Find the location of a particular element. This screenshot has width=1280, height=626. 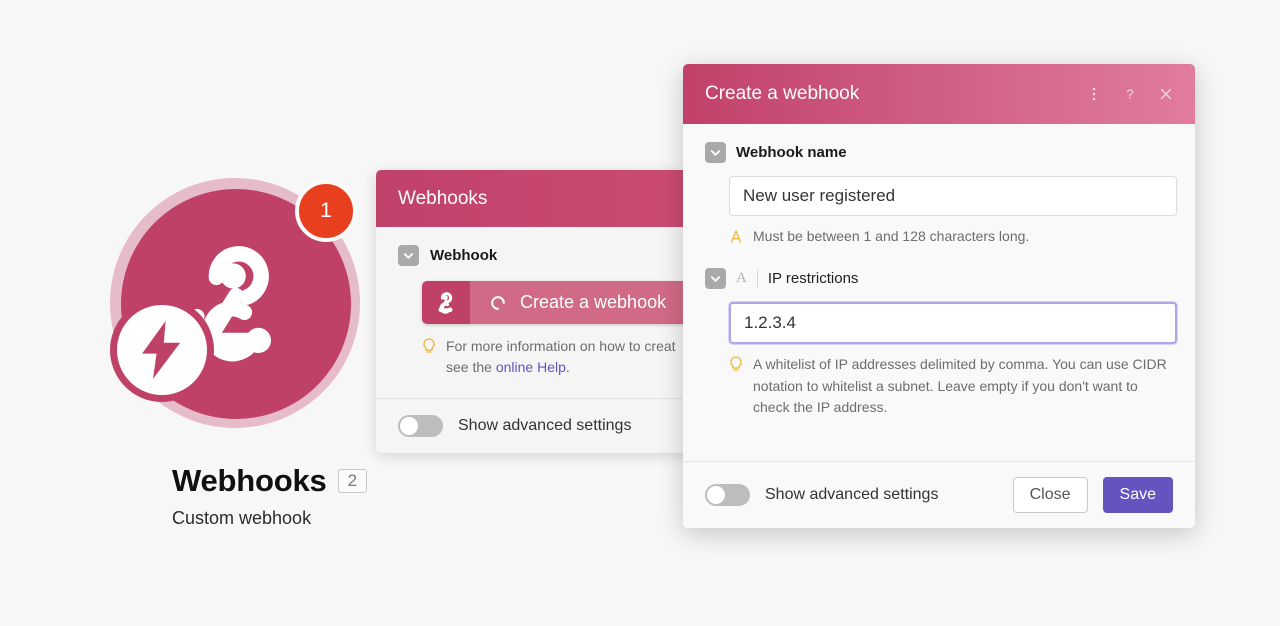

dialog-header-actions: ? is located at coordinates (1130, 94).